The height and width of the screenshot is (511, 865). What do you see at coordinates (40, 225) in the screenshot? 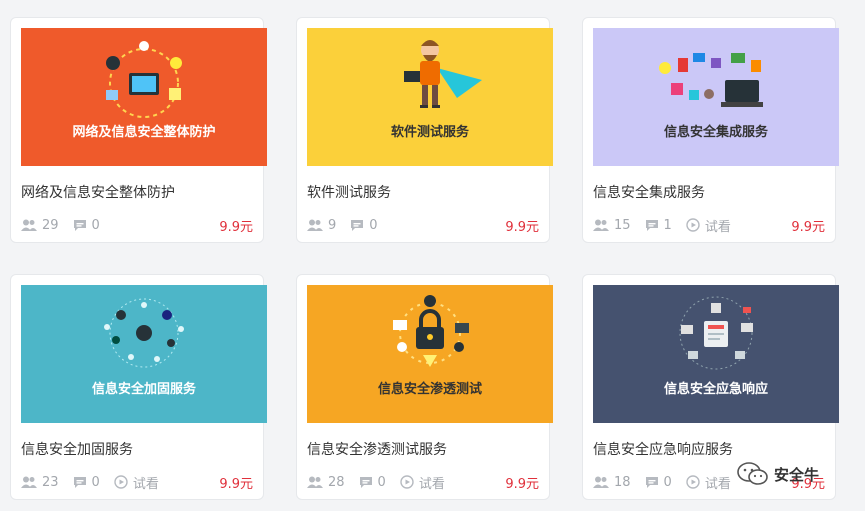
I see `students-count: 29` at bounding box center [40, 225].